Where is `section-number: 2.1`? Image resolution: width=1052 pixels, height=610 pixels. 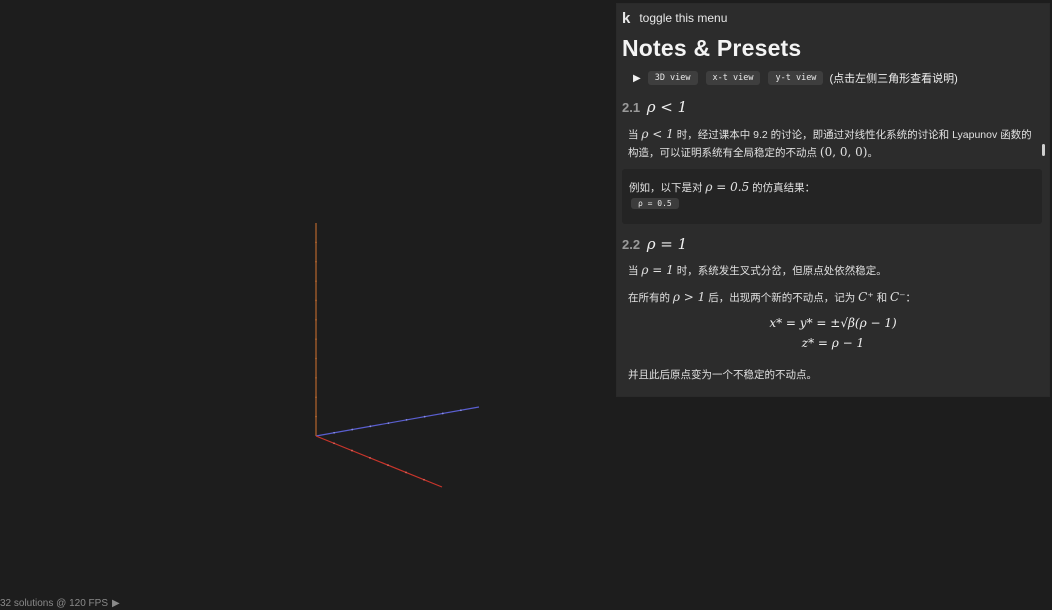
section-number: 2.1 is located at coordinates (631, 107).